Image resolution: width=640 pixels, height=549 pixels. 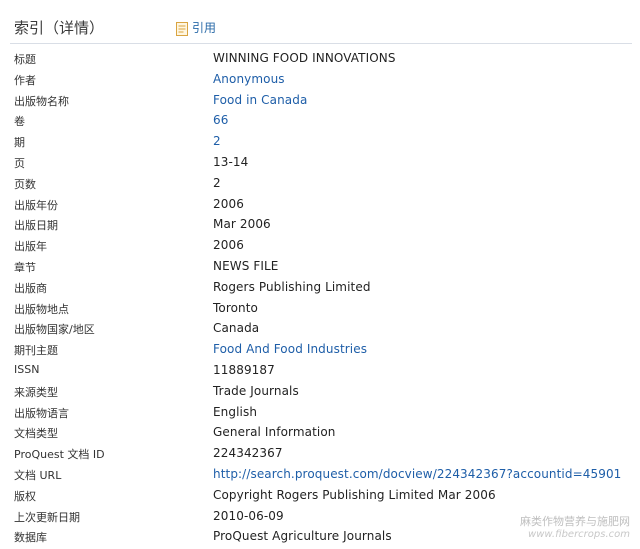 I want to click on field-value: ProQuest Agriculture Journals, so click(x=302, y=536).